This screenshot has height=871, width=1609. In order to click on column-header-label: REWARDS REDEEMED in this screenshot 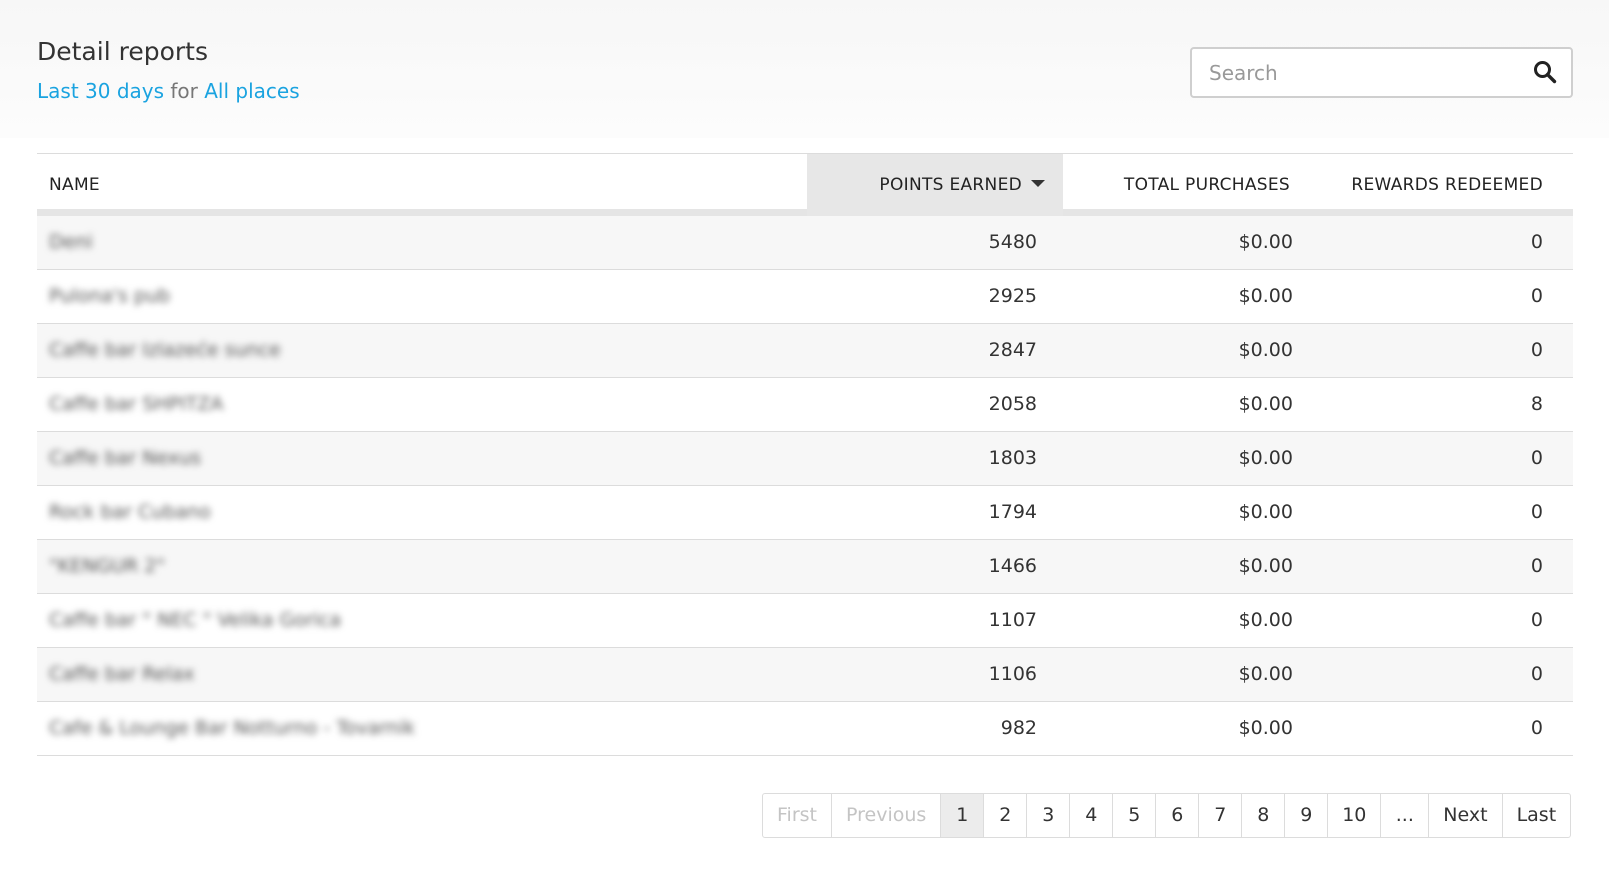, I will do `click(1447, 185)`.